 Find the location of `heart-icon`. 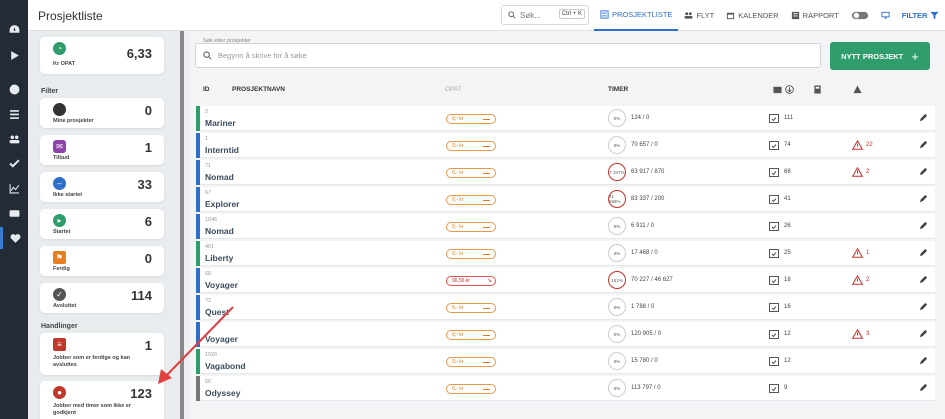

heart-icon is located at coordinates (14, 238).